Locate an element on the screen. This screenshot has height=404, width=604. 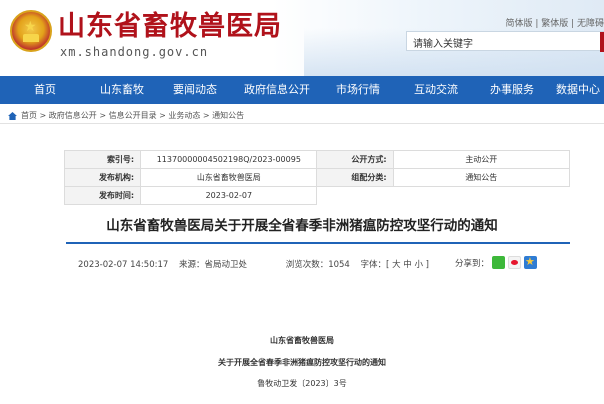
qzone-icon is located at coordinates (531, 262).